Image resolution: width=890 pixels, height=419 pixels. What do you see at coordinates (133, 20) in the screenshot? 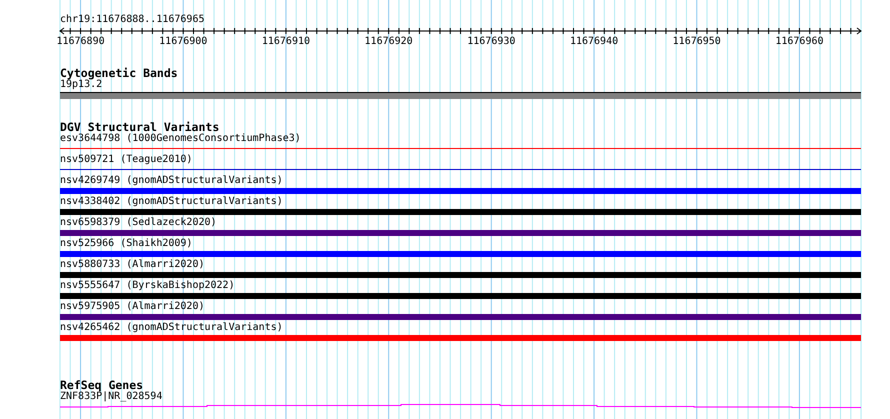
I see `ruler-position: chr19:11676888..11676965` at bounding box center [133, 20].